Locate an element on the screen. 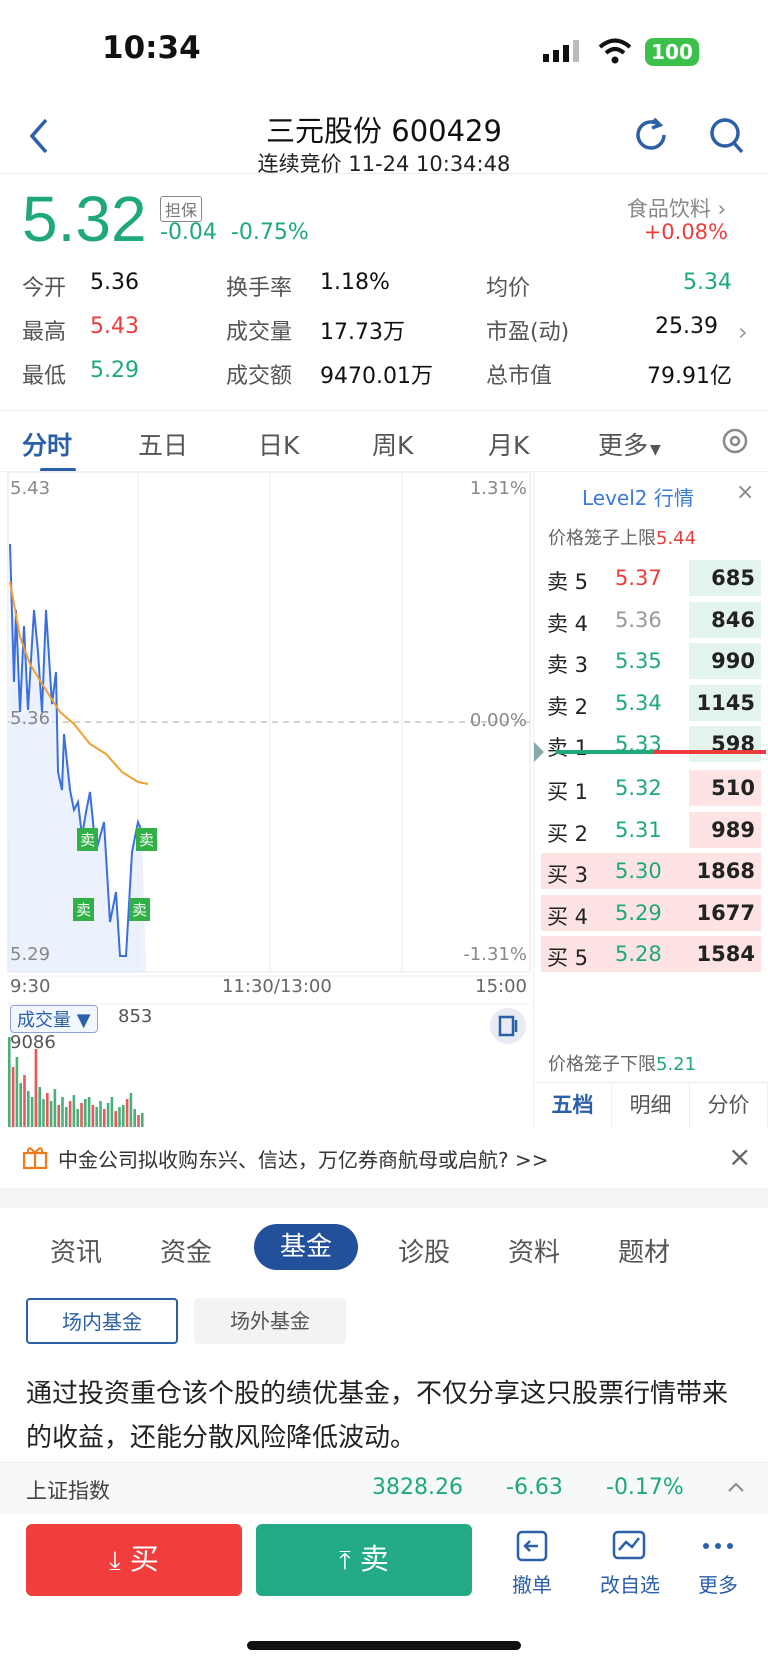  cancel-order-button: 撤单 is located at coordinates (532, 1563).